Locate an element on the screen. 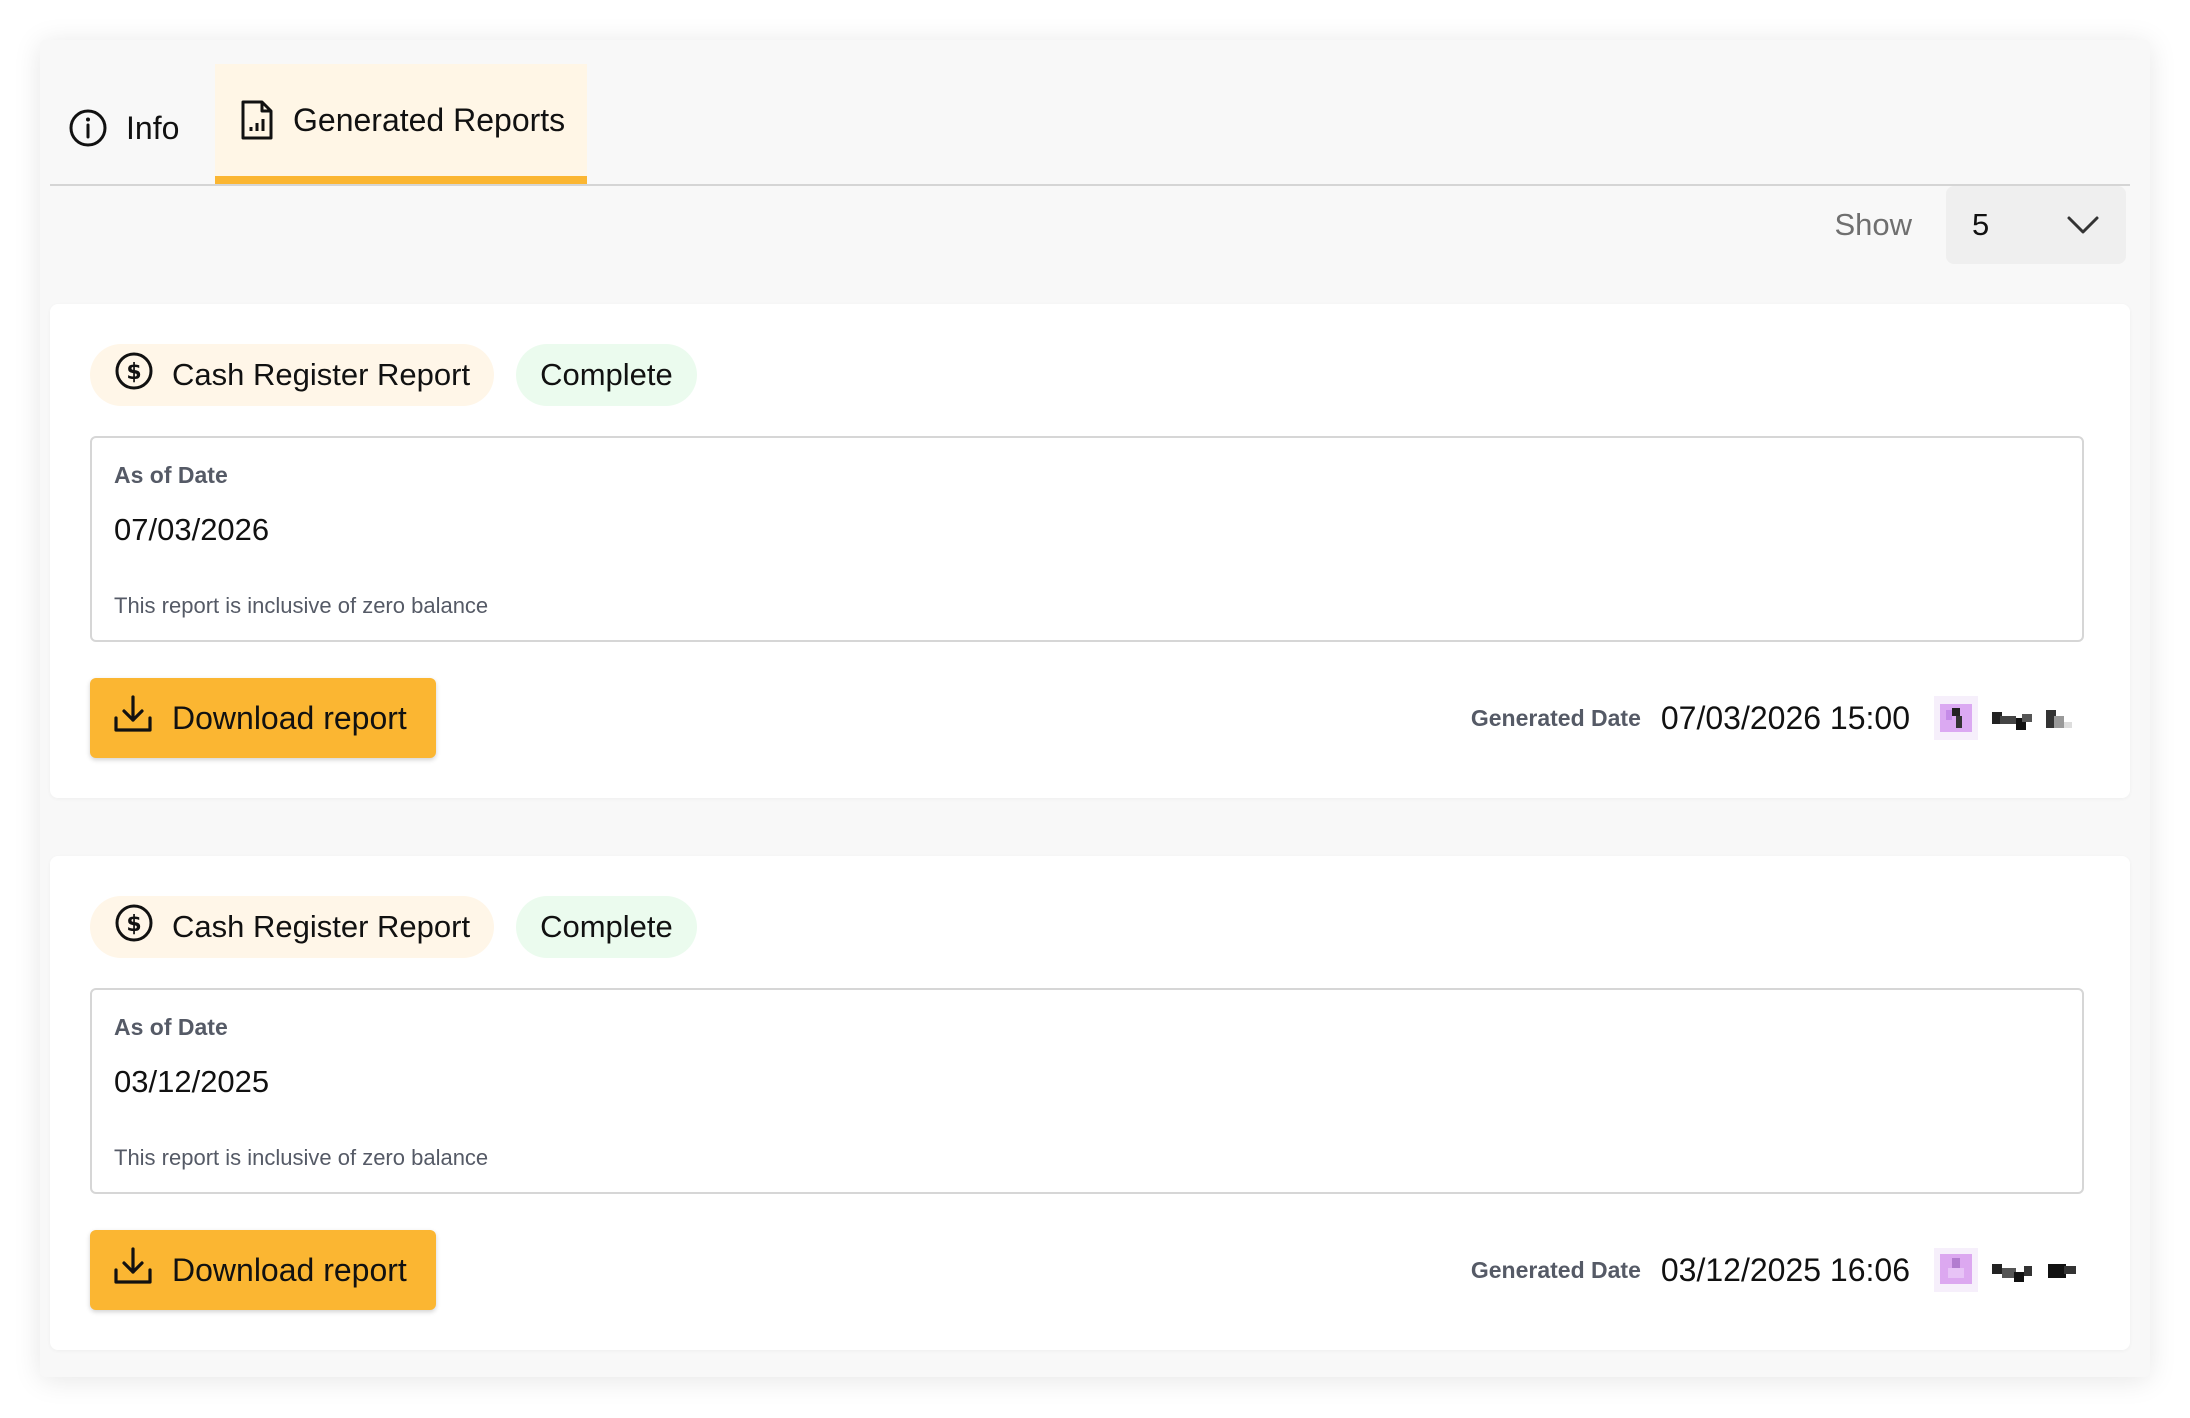 The height and width of the screenshot is (1418, 2190). page-size-control: Show 5 is located at coordinates (1980, 225).